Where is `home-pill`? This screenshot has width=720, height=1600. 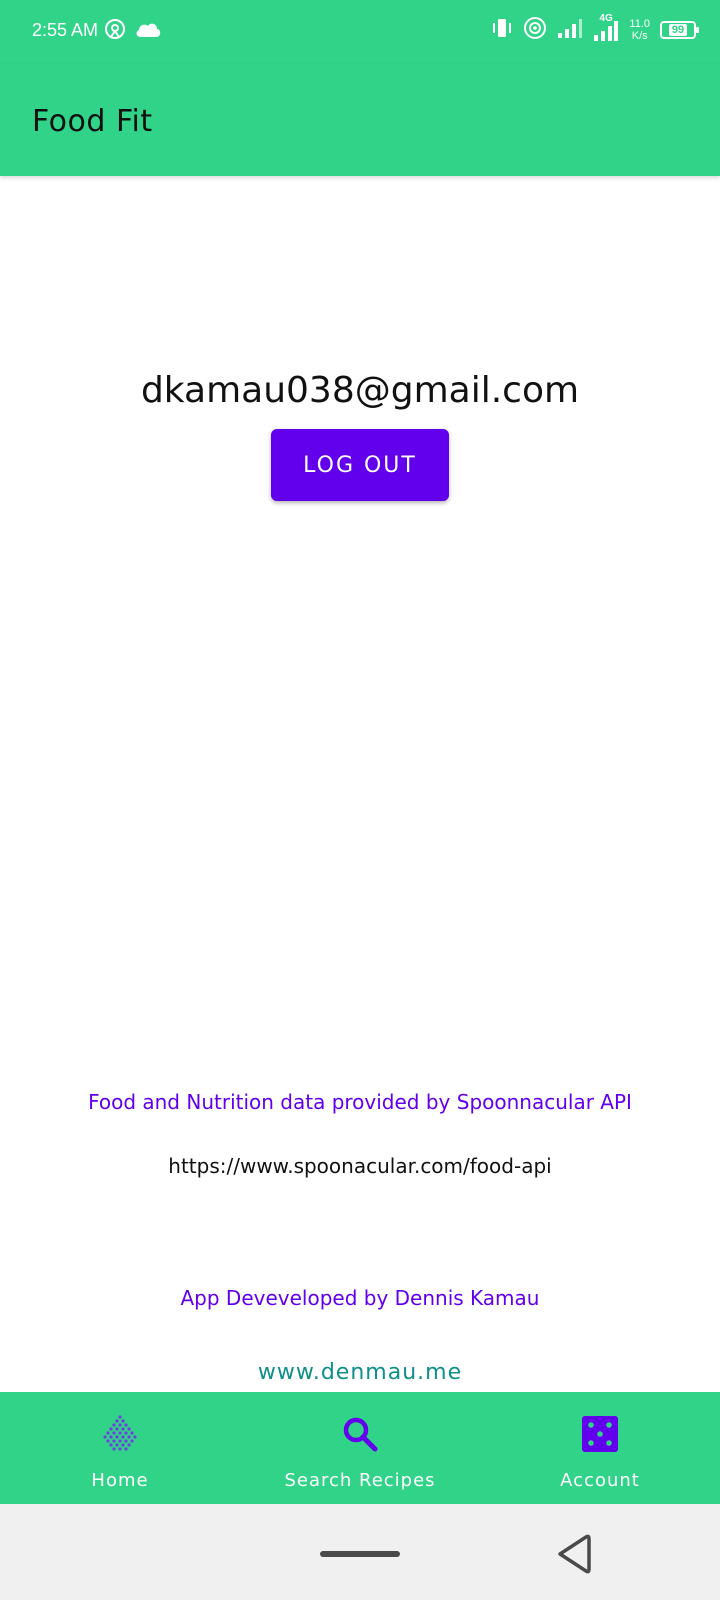
home-pill is located at coordinates (360, 1554).